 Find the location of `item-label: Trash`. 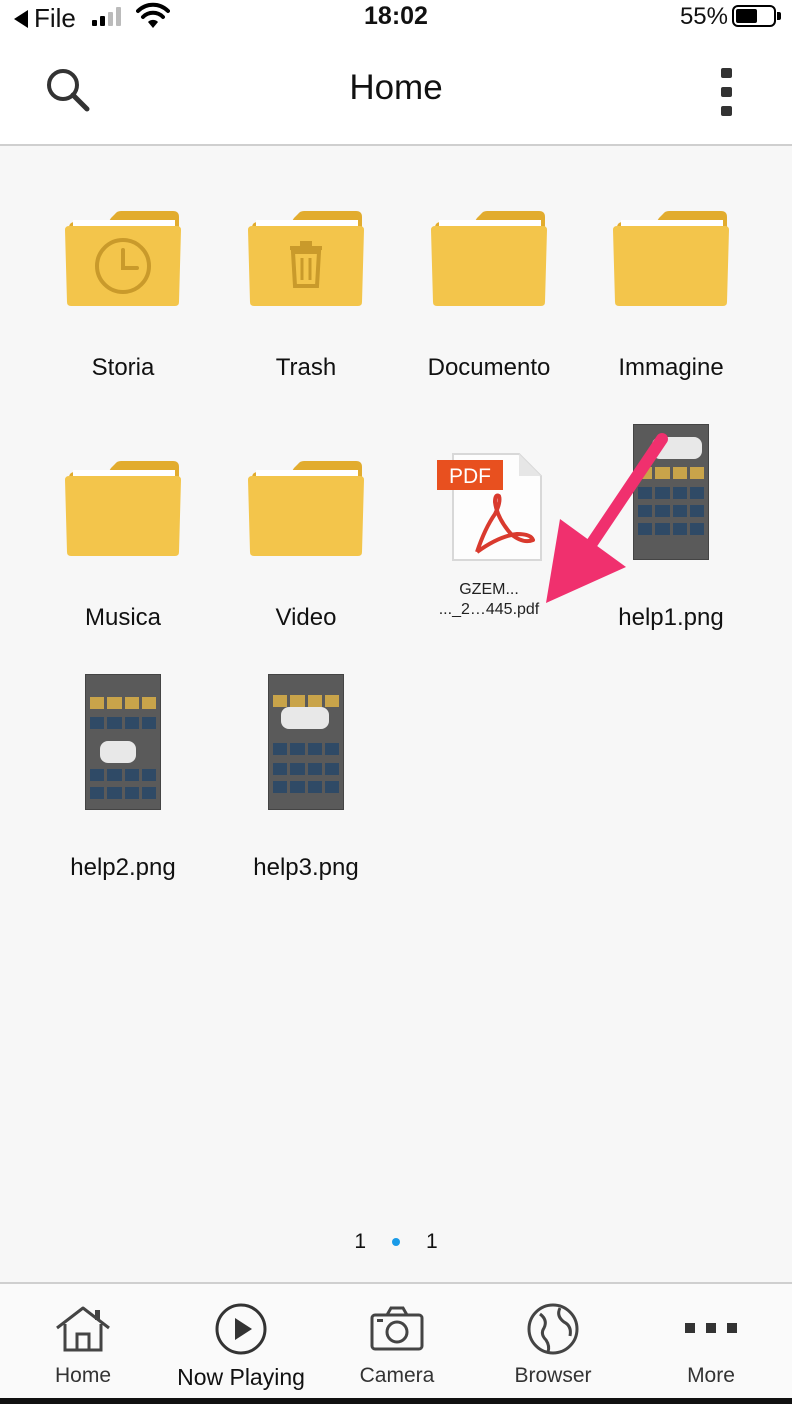

item-label: Trash is located at coordinates (306, 367).